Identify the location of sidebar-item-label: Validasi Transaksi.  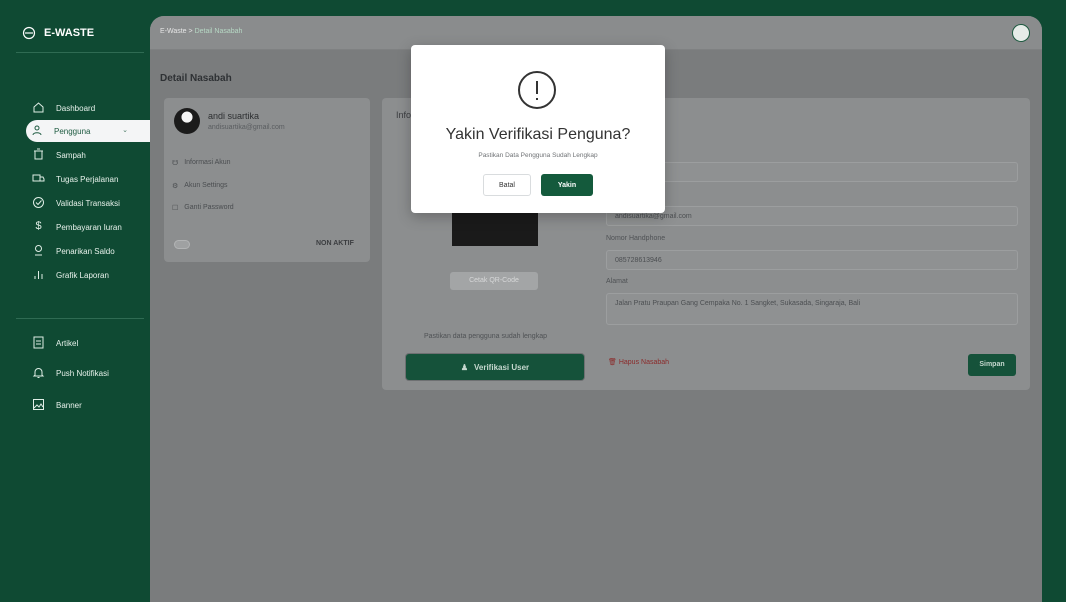
(88, 203).